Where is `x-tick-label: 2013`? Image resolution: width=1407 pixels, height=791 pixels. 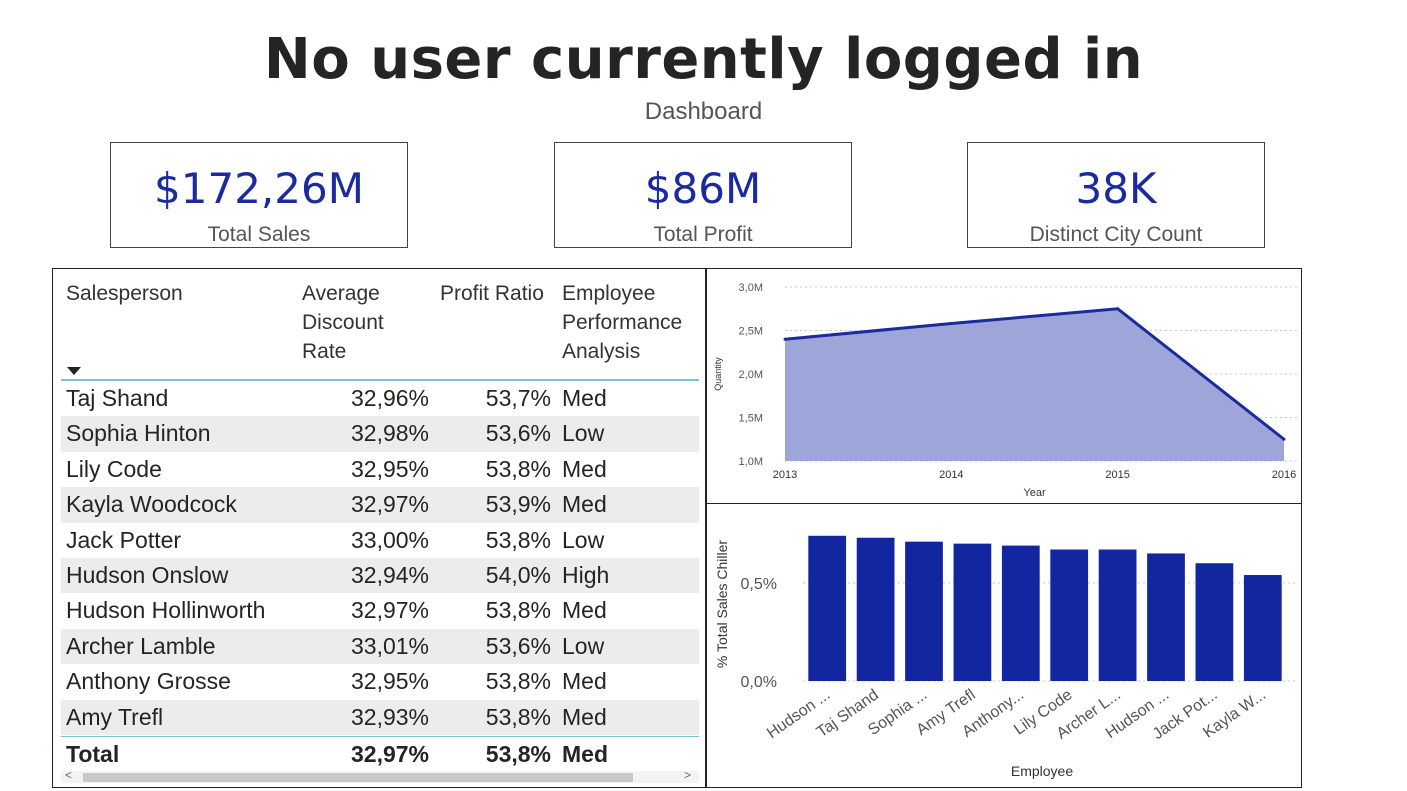
x-tick-label: 2013 is located at coordinates (785, 475).